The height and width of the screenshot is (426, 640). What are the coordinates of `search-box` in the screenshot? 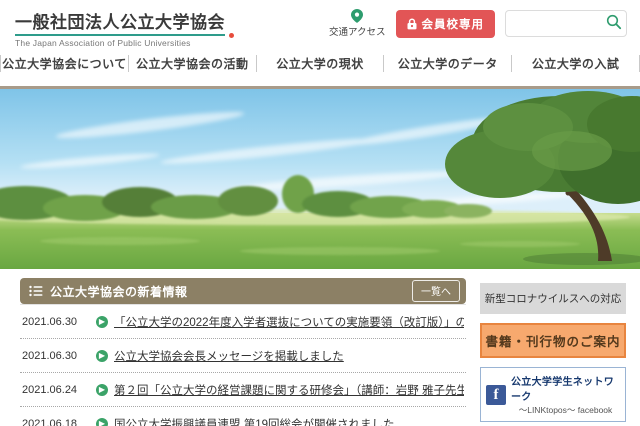 It's located at (566, 23).